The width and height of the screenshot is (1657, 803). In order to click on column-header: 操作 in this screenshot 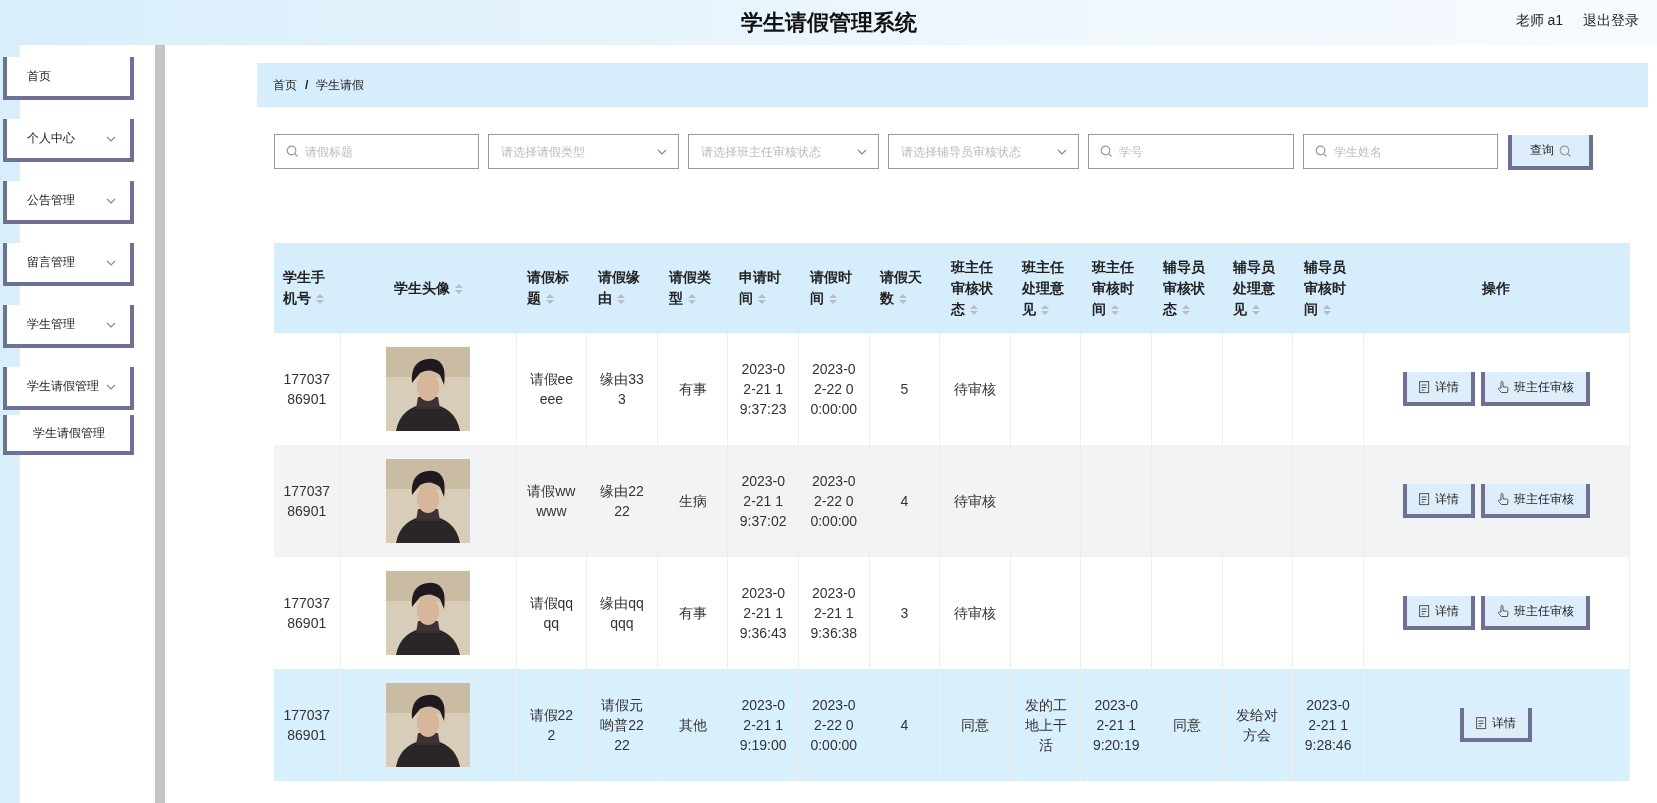, I will do `click(1496, 288)`.